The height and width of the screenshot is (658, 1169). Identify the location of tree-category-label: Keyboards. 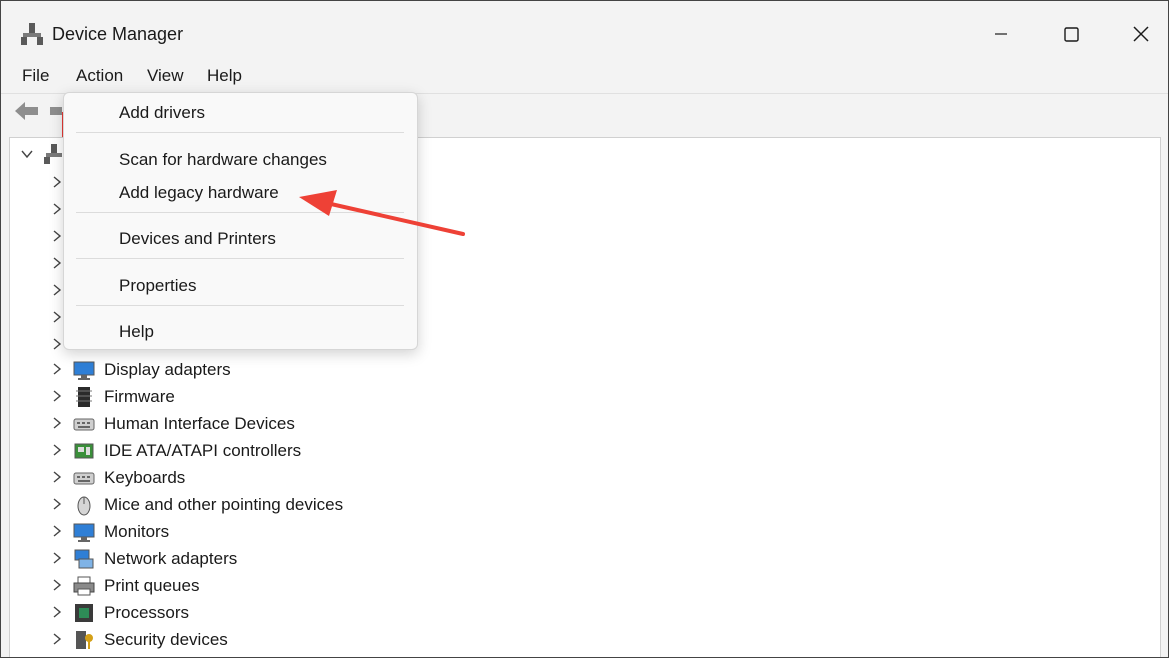
(145, 477).